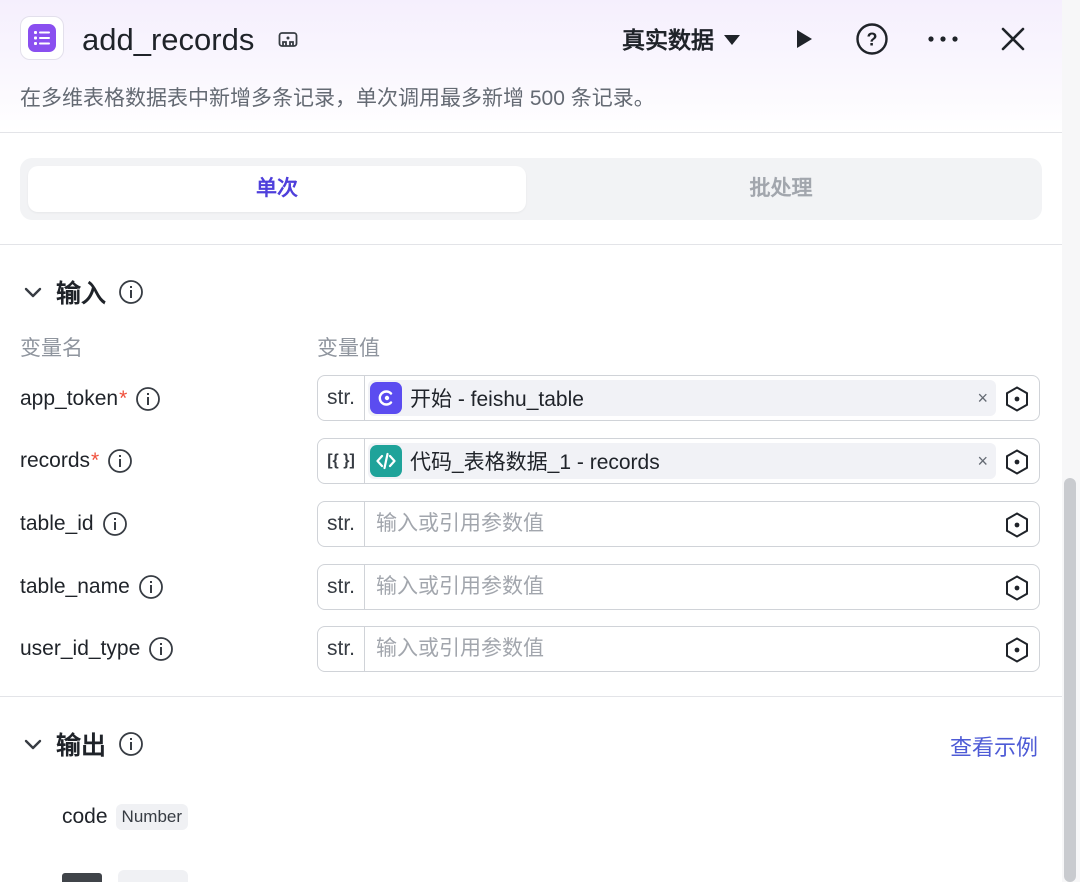 The image size is (1080, 882). I want to click on column-label-name: 变量名, so click(51, 348).